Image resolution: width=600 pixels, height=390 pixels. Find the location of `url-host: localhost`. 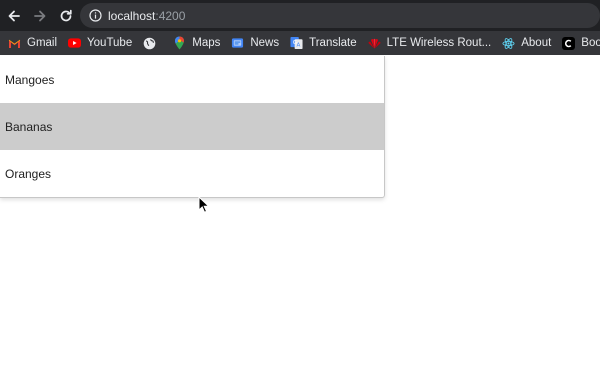

url-host: localhost is located at coordinates (132, 15).